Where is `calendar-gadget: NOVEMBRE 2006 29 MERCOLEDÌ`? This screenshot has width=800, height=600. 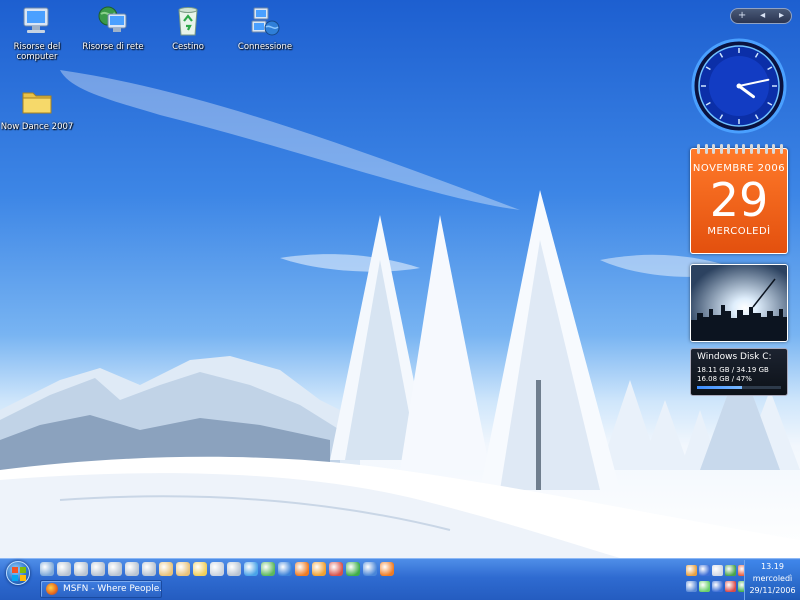 calendar-gadget: NOVEMBRE 2006 29 MERCOLEDÌ is located at coordinates (739, 199).